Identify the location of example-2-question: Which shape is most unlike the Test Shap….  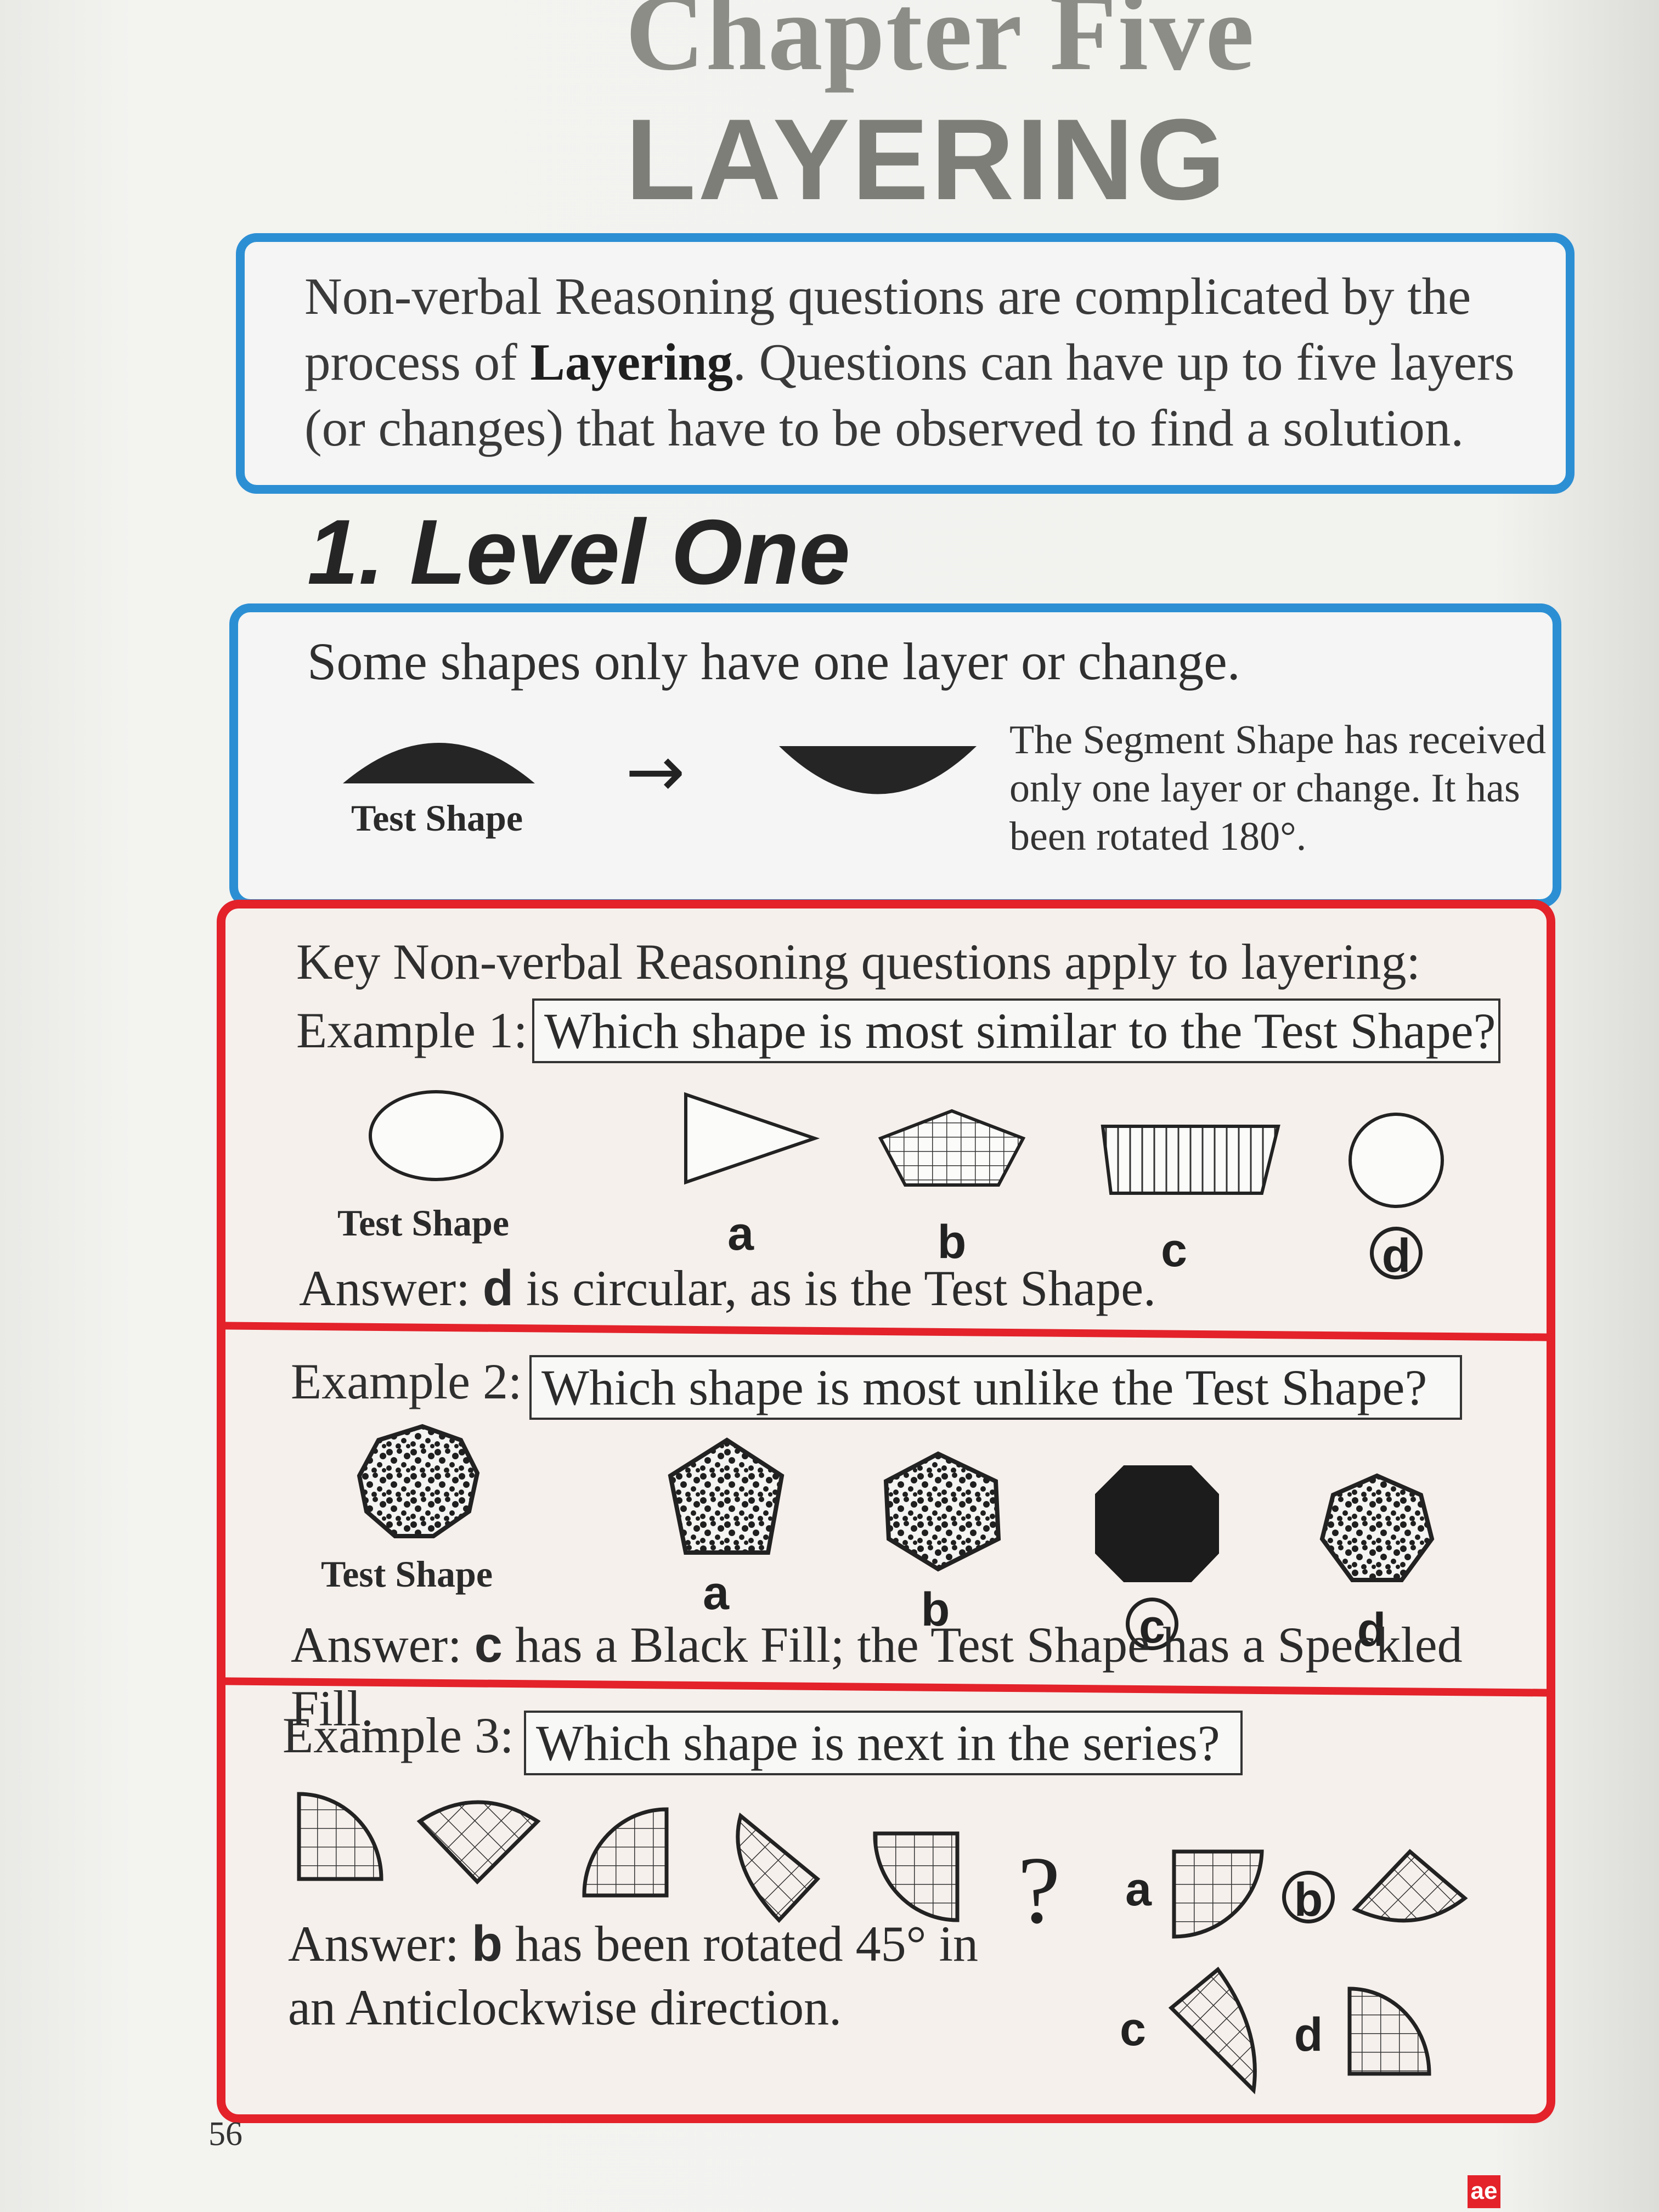
(995, 1387).